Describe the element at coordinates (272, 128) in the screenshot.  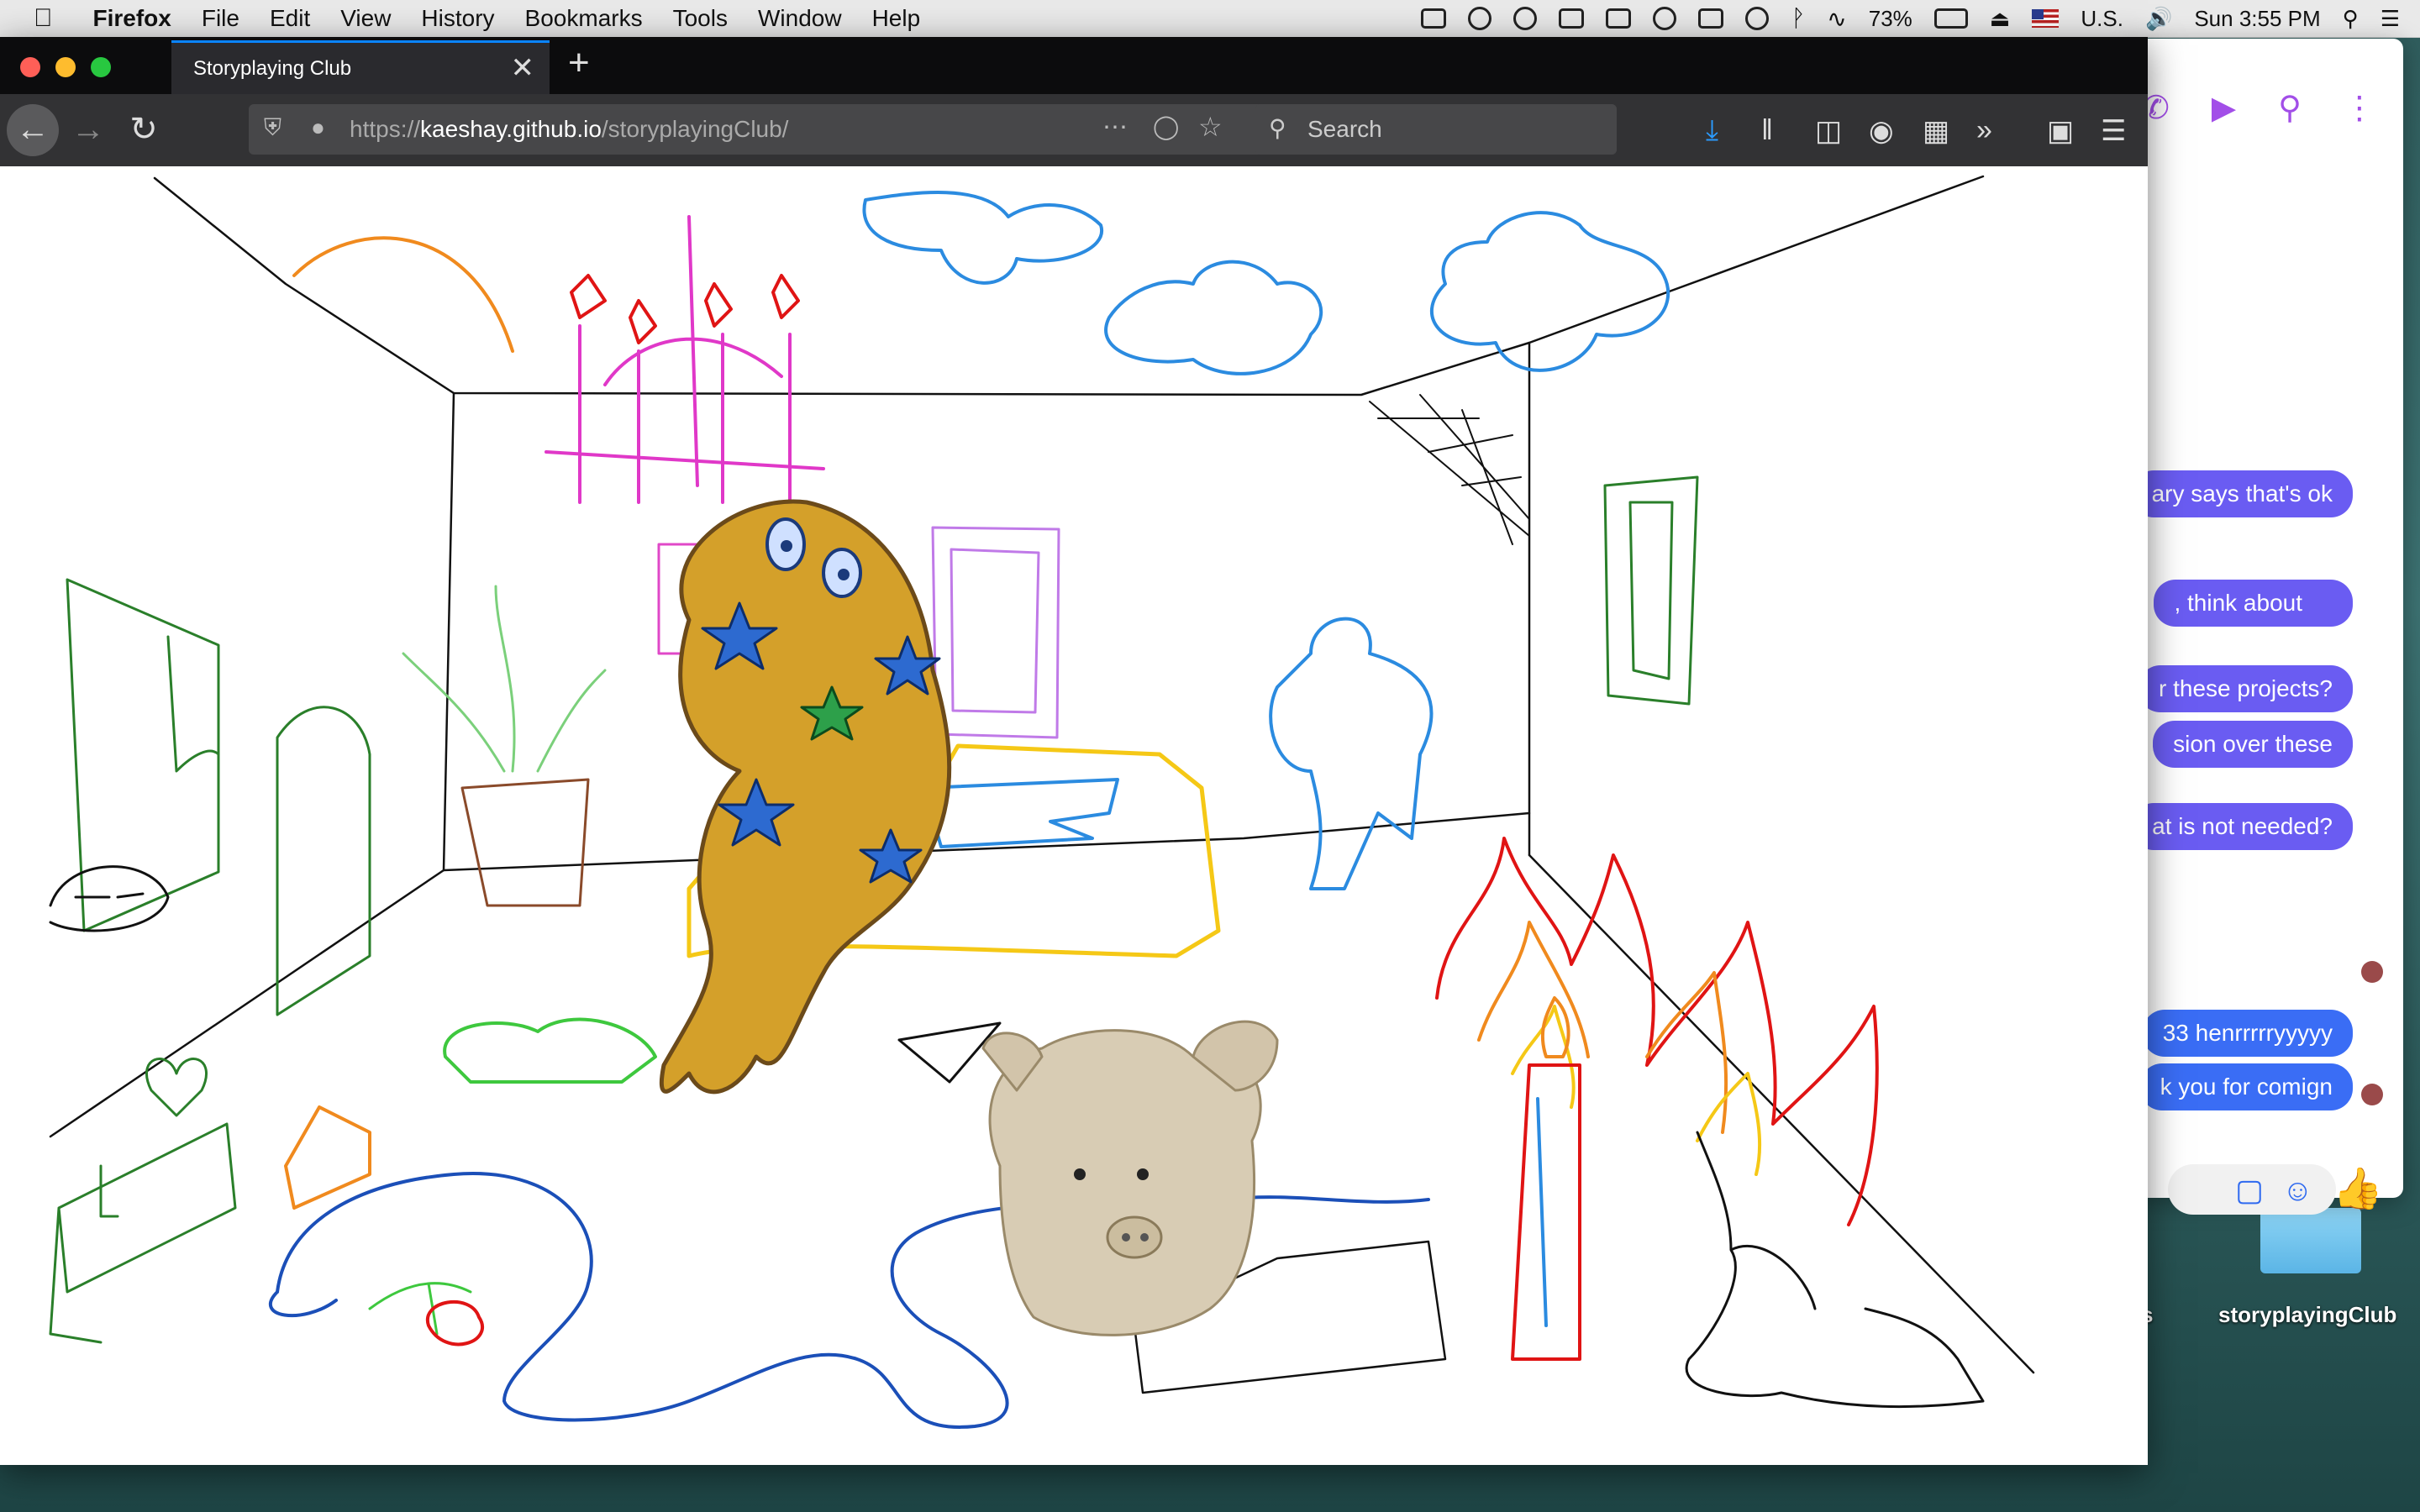
I see `shield-icon: ⛨` at that location.